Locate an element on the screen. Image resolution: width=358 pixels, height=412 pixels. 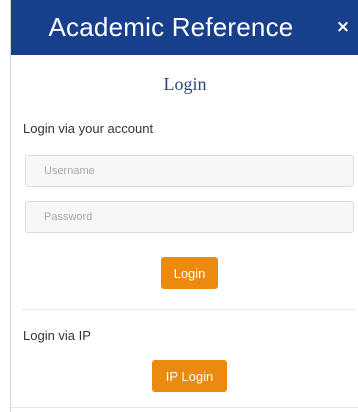
login-button: Login is located at coordinates (189, 273).